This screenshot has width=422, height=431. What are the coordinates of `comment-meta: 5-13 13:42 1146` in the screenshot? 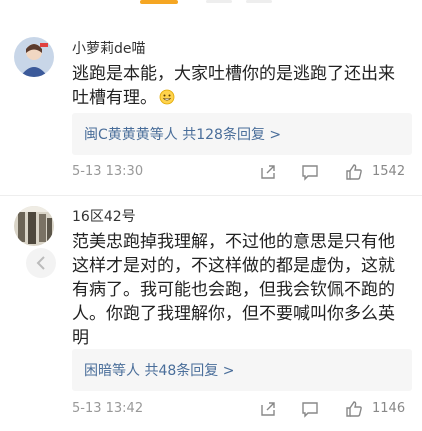 It's located at (242, 409).